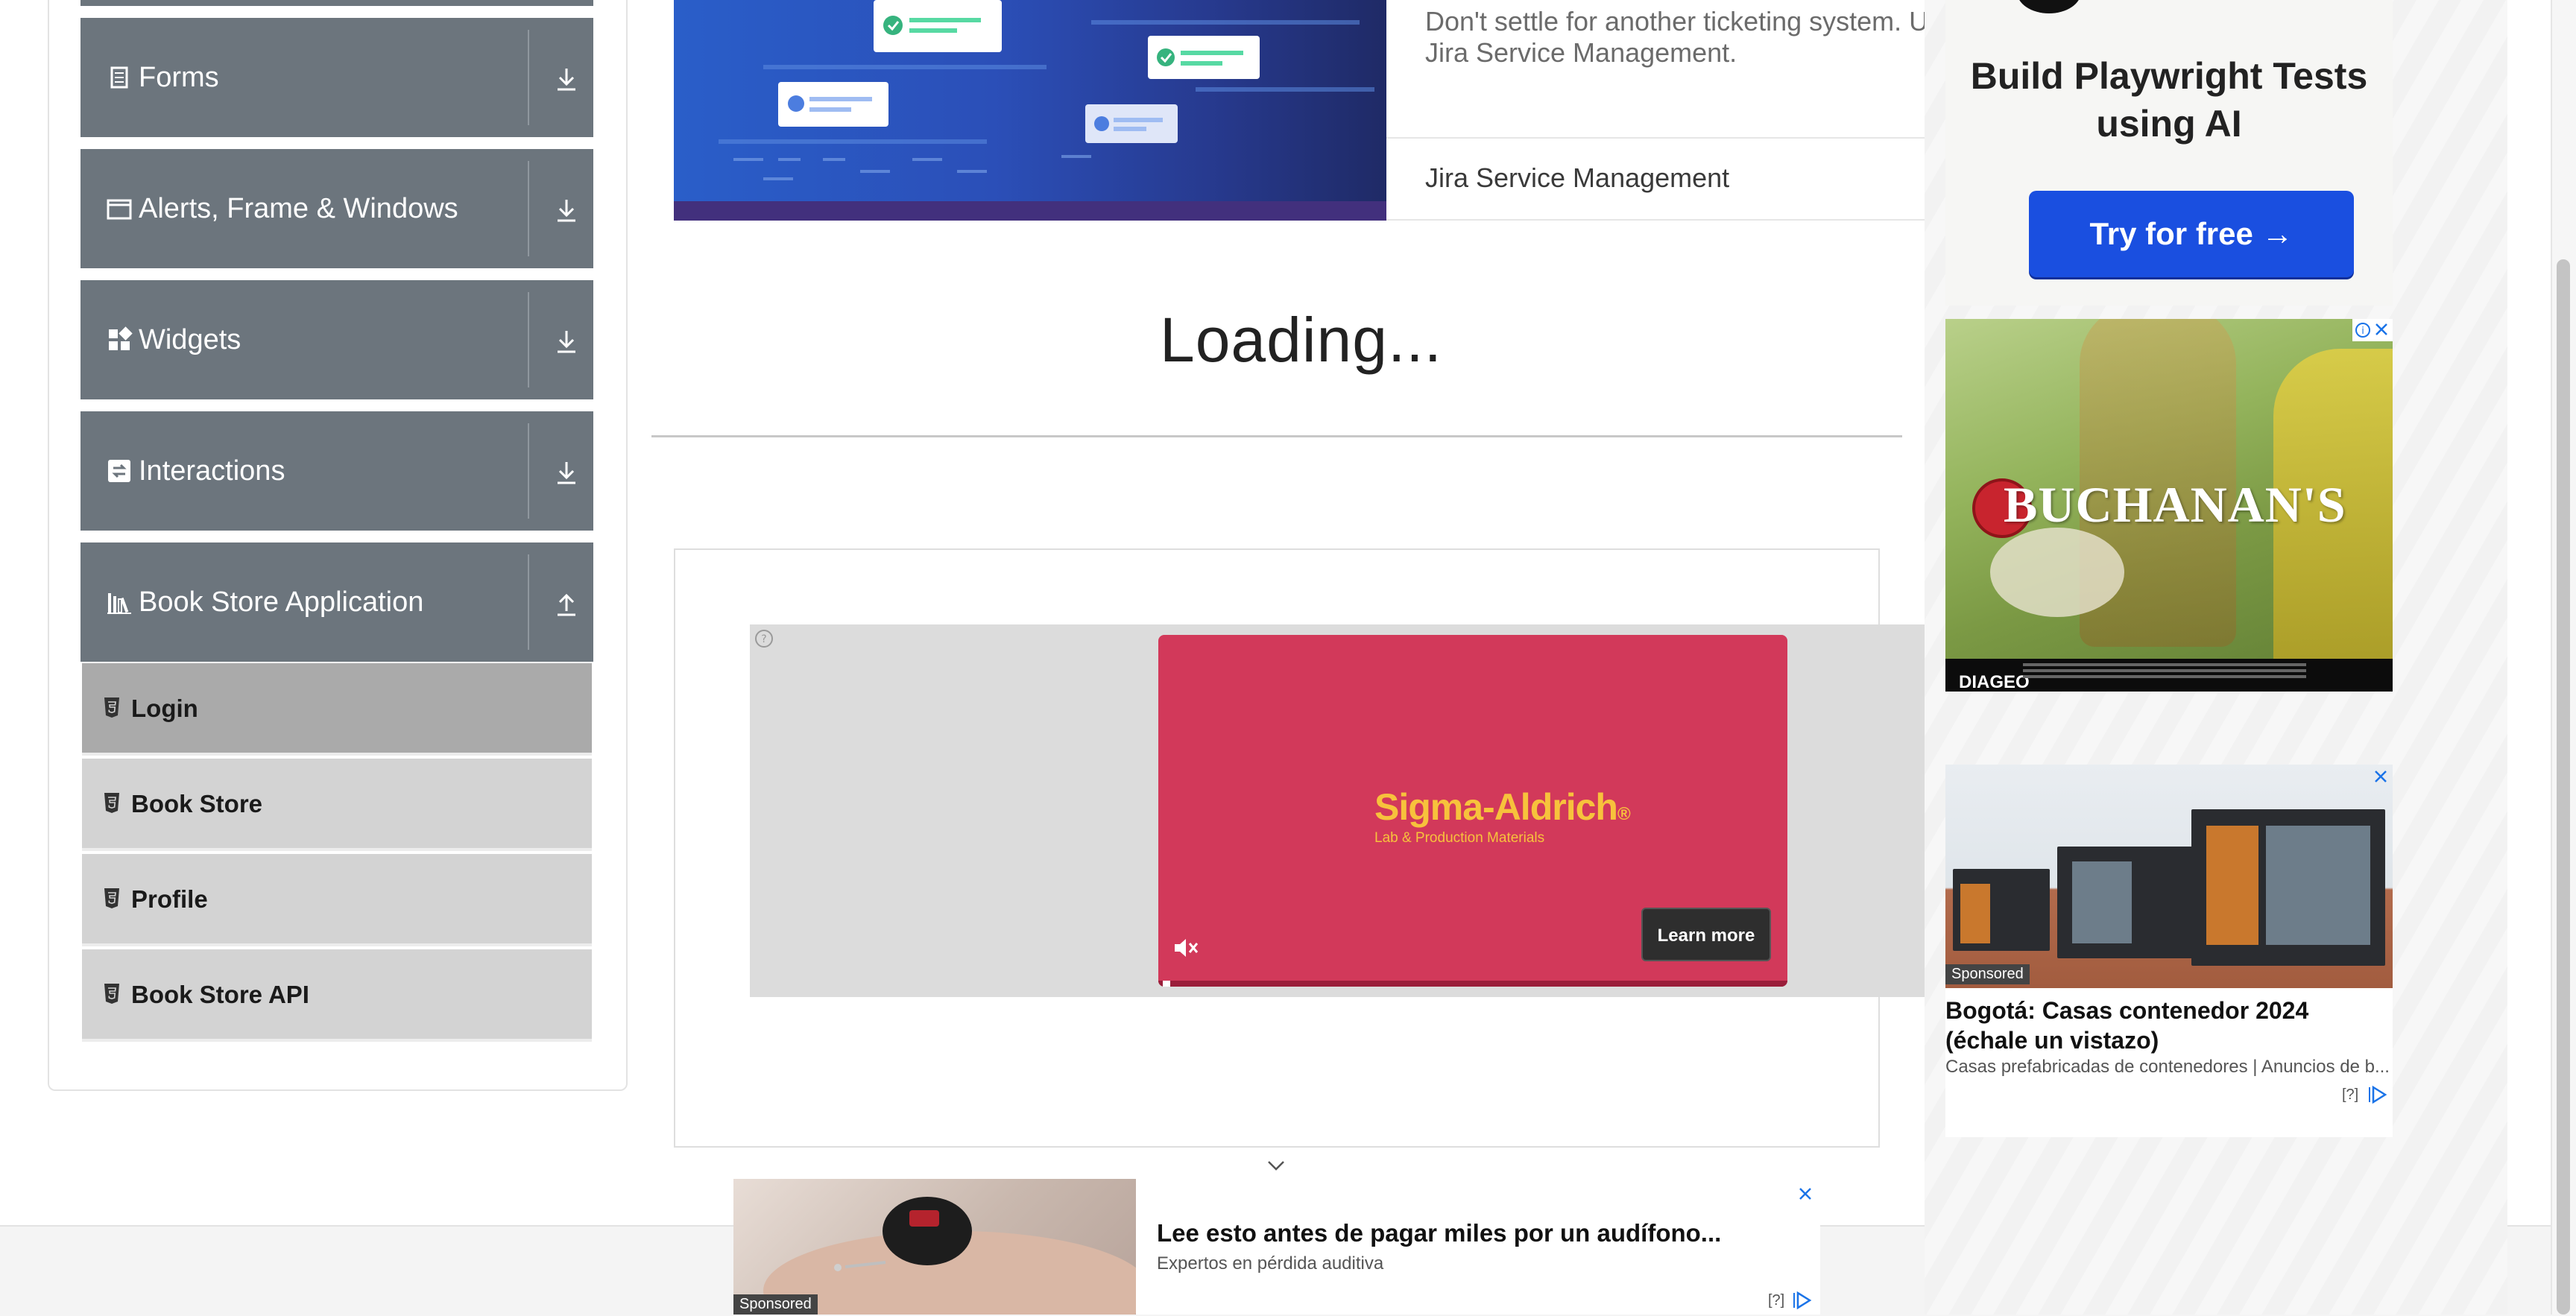  I want to click on sidebar-item-book-store: Book Store, so click(337, 805).